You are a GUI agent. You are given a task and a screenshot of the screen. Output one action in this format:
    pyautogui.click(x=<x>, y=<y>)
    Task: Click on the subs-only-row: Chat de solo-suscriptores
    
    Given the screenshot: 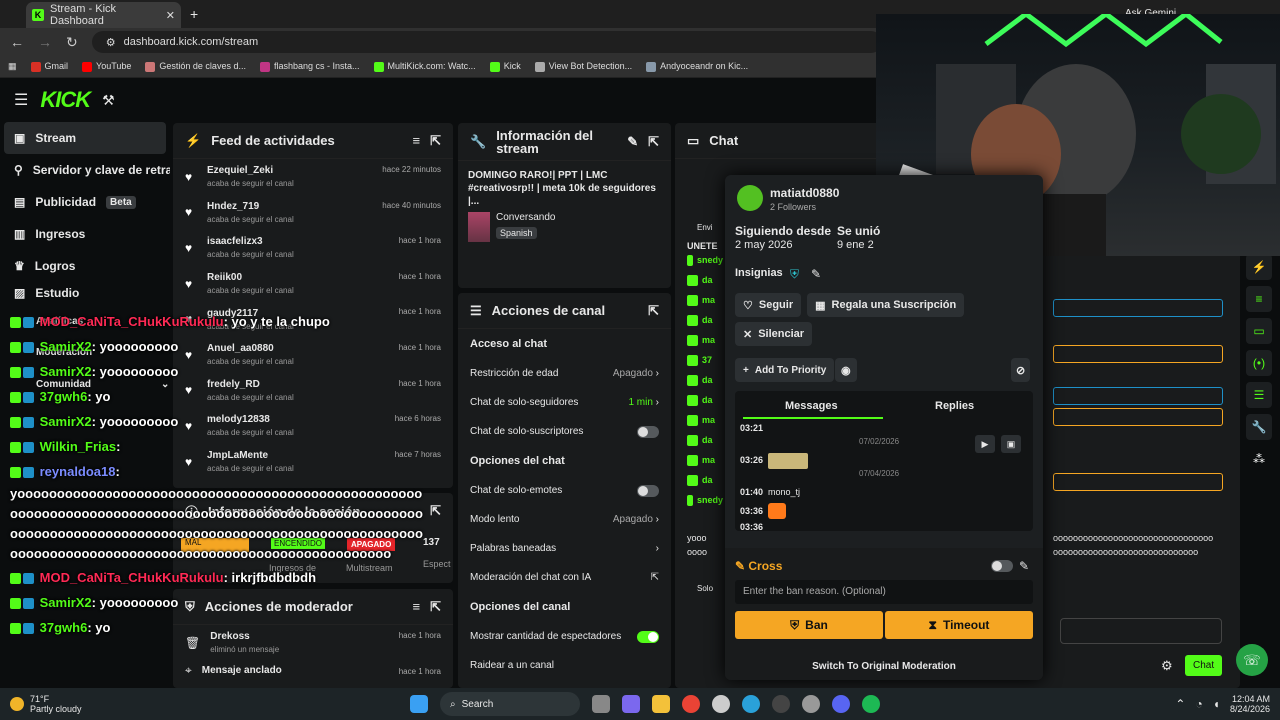 What is the action you would take?
    pyautogui.click(x=564, y=431)
    